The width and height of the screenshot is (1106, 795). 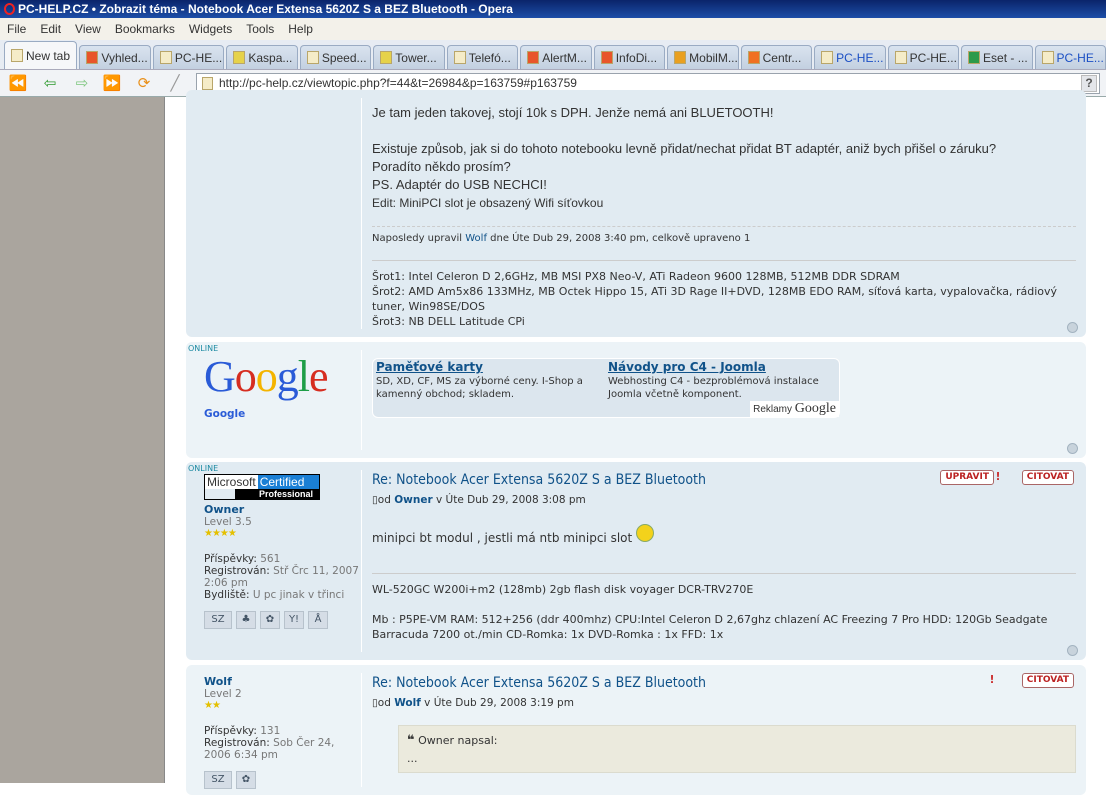 What do you see at coordinates (283, 509) in the screenshot?
I see `username-link: Owner` at bounding box center [283, 509].